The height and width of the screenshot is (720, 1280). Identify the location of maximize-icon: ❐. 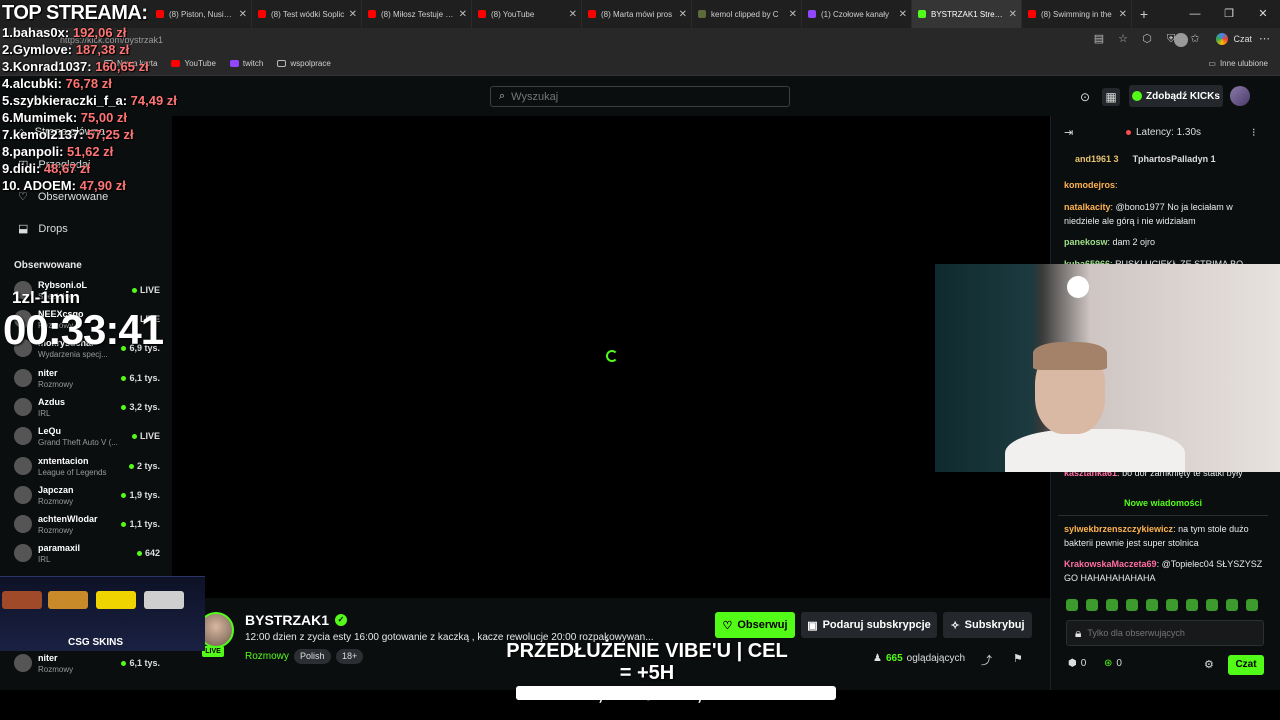
(1229, 14).